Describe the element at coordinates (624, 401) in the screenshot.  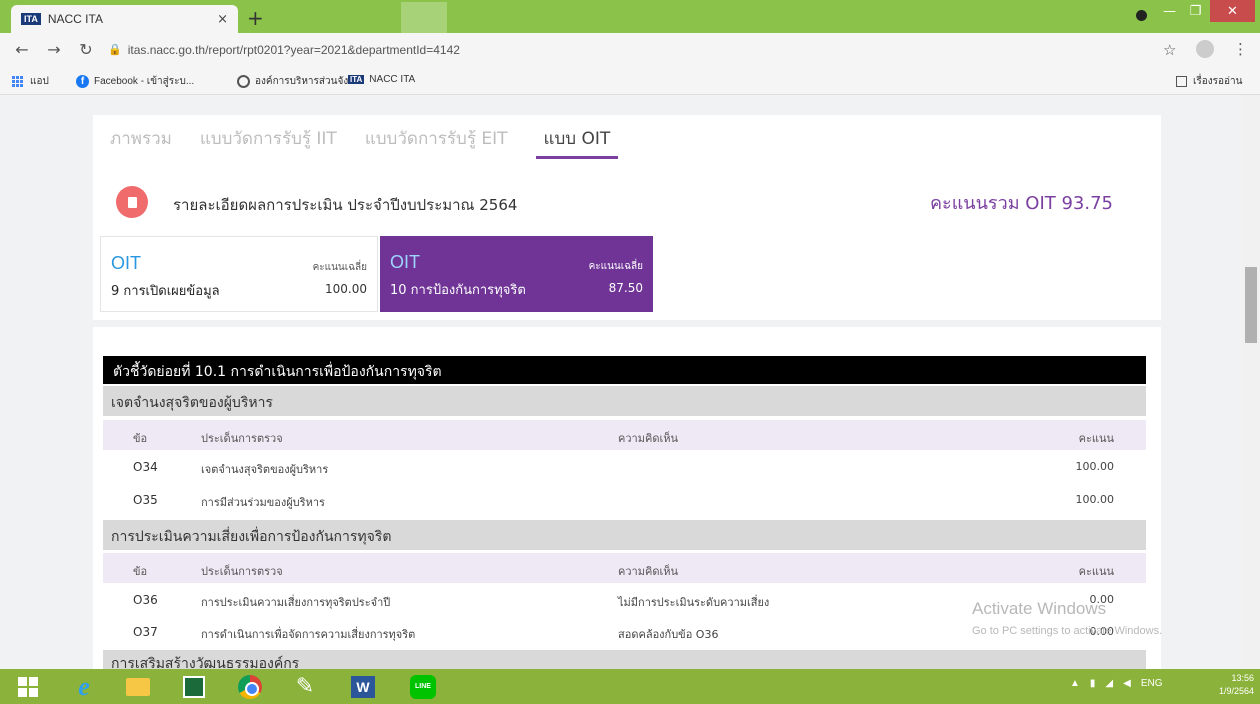
I see `section-title: เจตจำนงสุจริตของผู้บริหาร` at that location.